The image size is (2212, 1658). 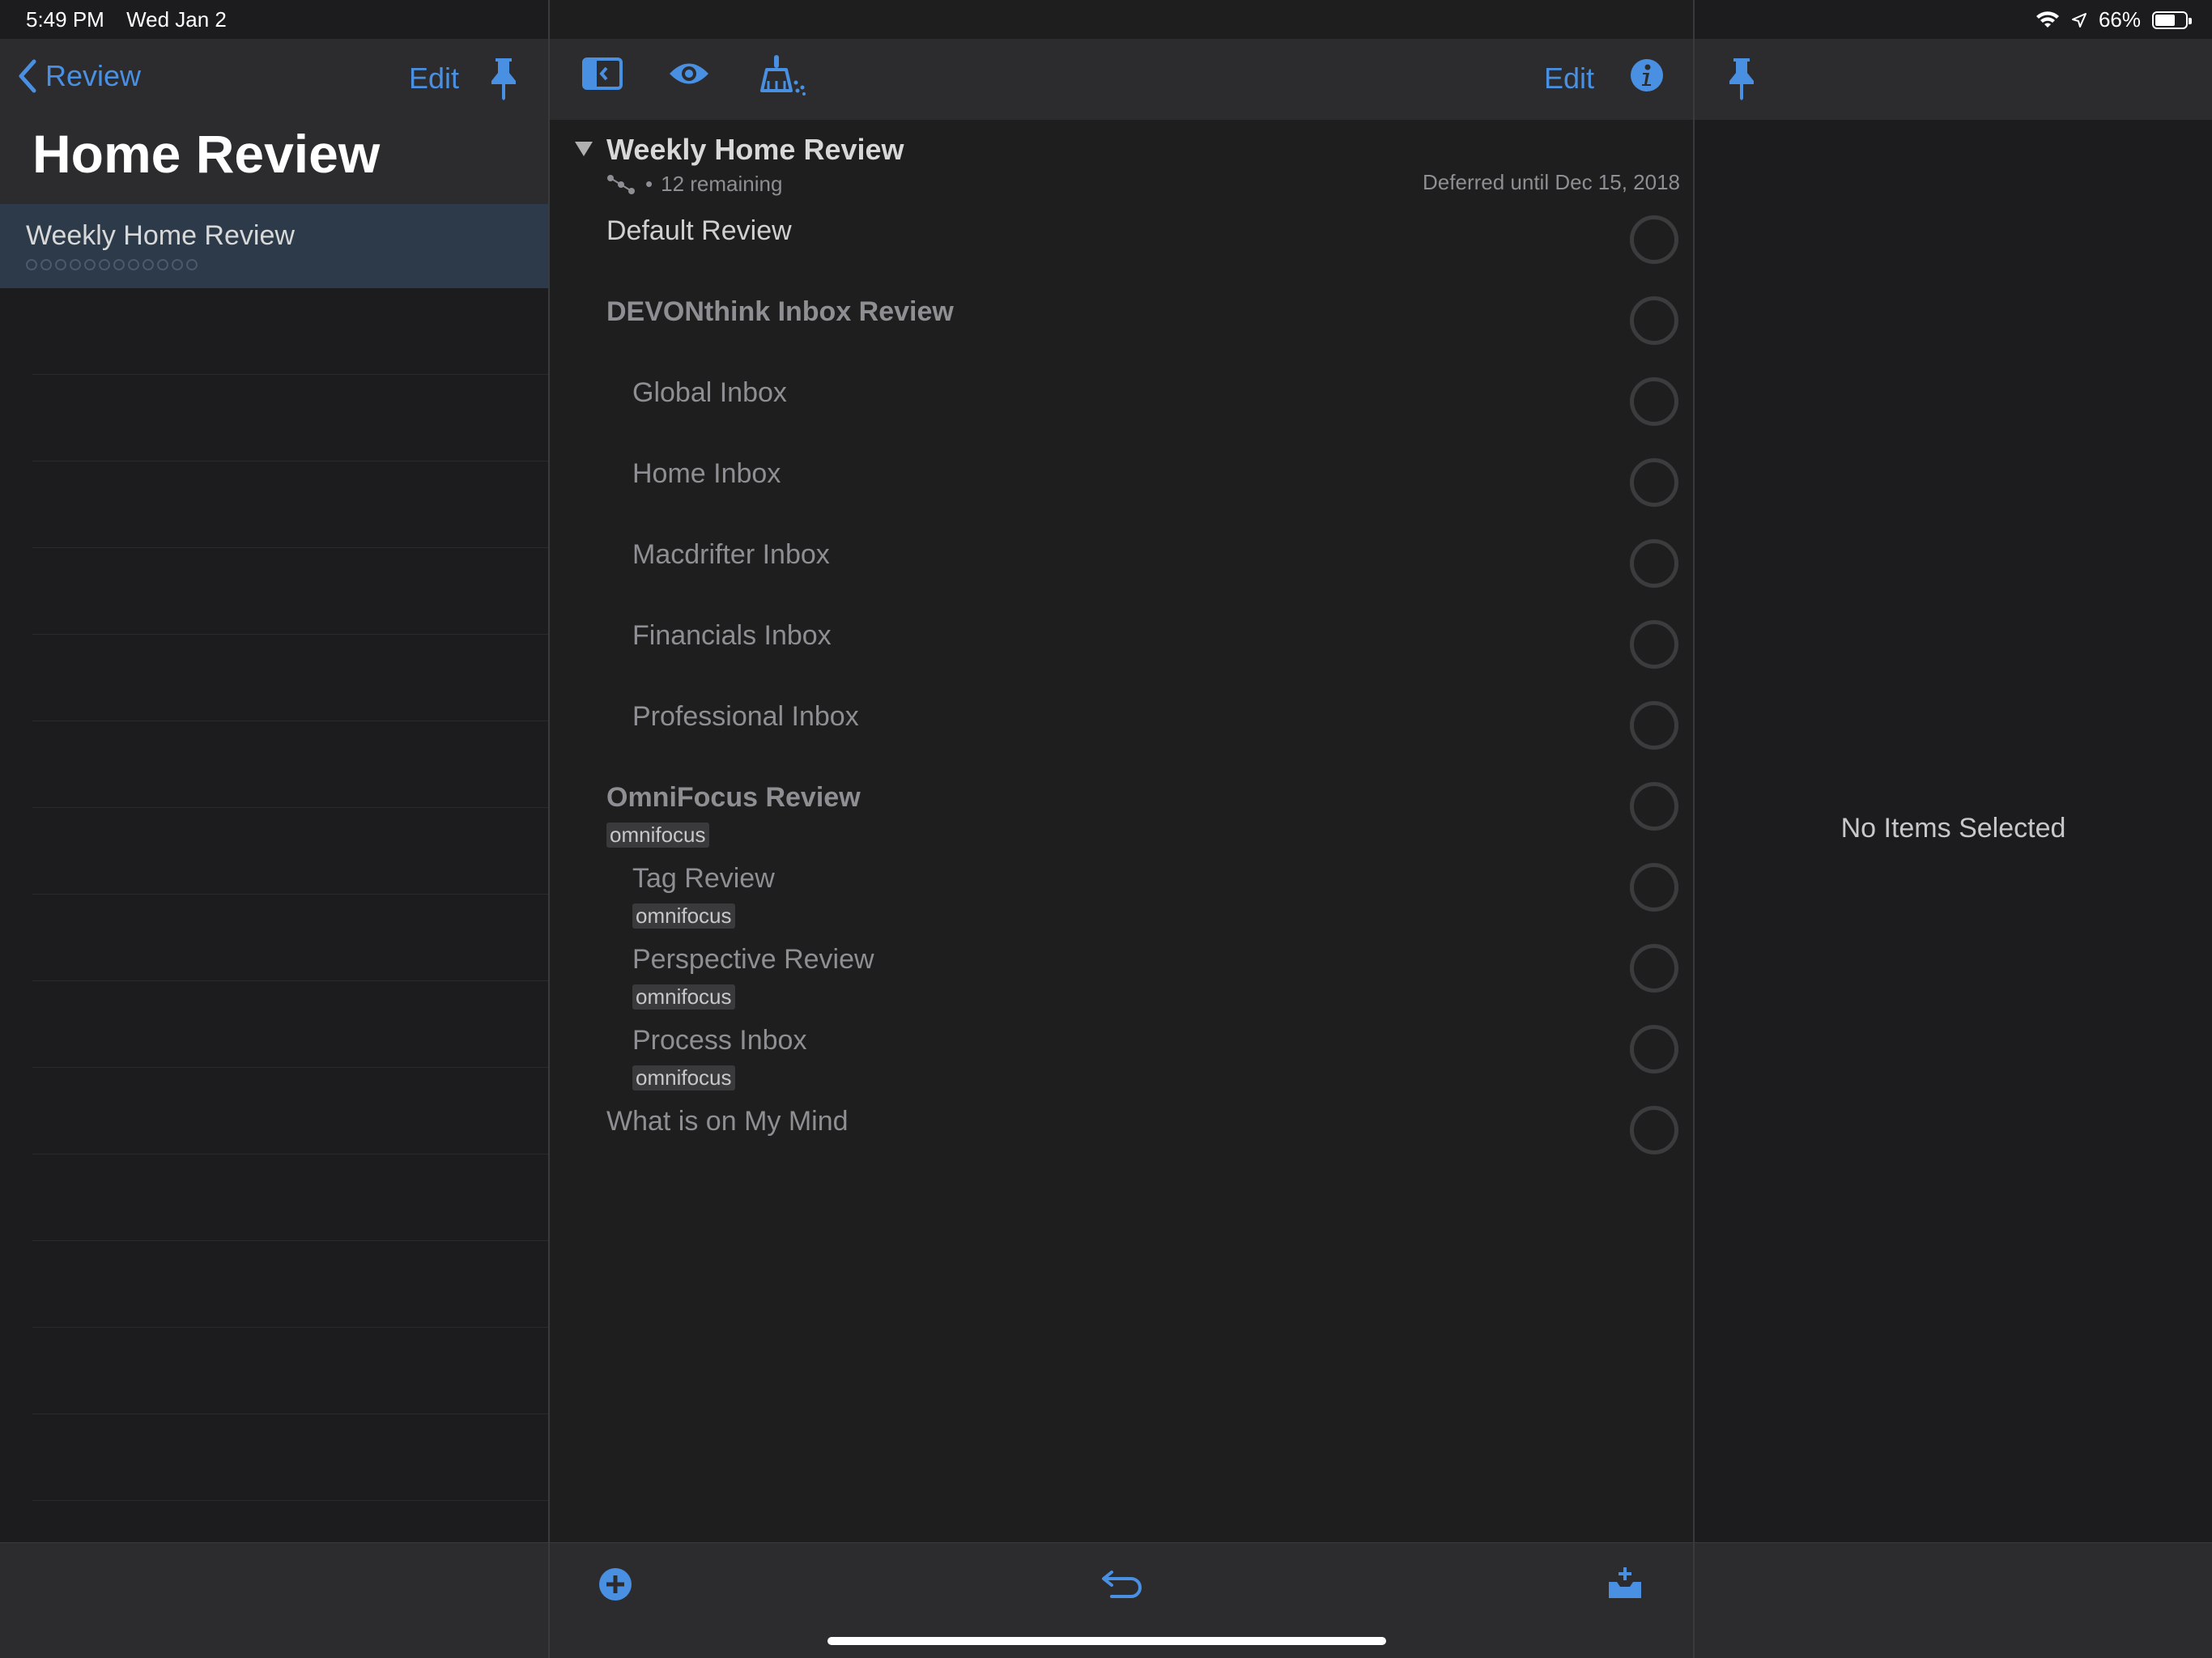 What do you see at coordinates (65, 19) in the screenshot?
I see `status-time: 5:49 PM` at bounding box center [65, 19].